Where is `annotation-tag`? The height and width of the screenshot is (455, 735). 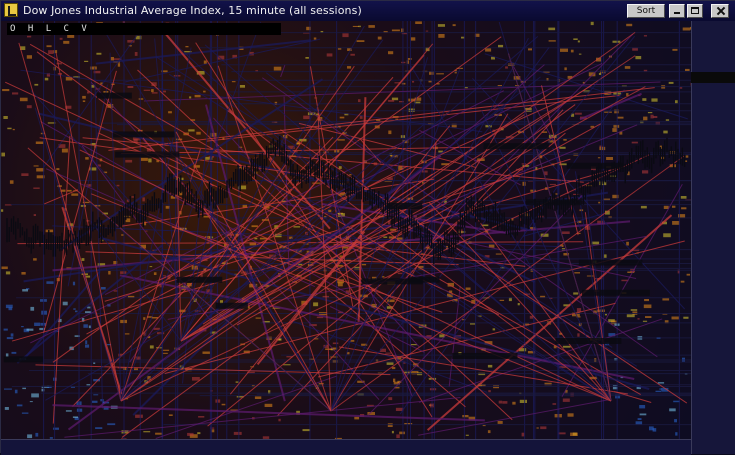
annotation-tag is located at coordinates (404, 205).